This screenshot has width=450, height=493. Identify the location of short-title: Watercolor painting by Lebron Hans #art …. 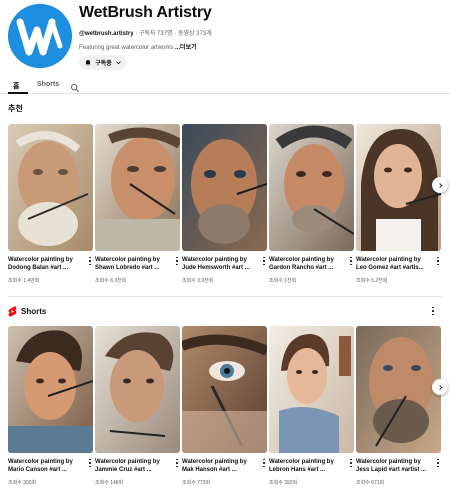
(307, 466).